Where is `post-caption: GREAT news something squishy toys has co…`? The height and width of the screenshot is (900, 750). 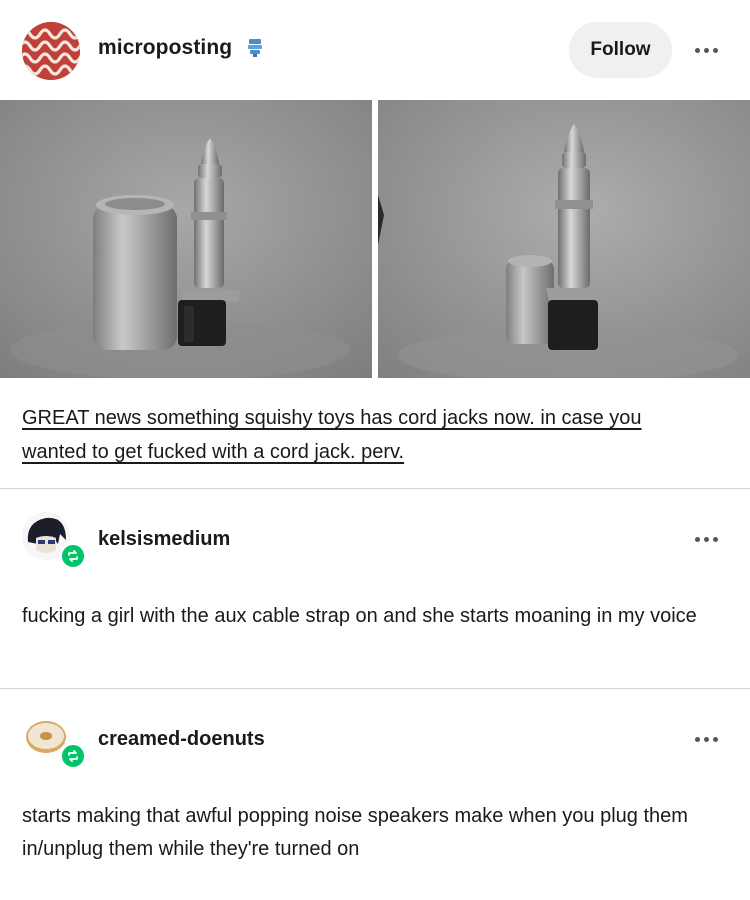 post-caption: GREAT news something squishy toys has co… is located at coordinates (375, 435).